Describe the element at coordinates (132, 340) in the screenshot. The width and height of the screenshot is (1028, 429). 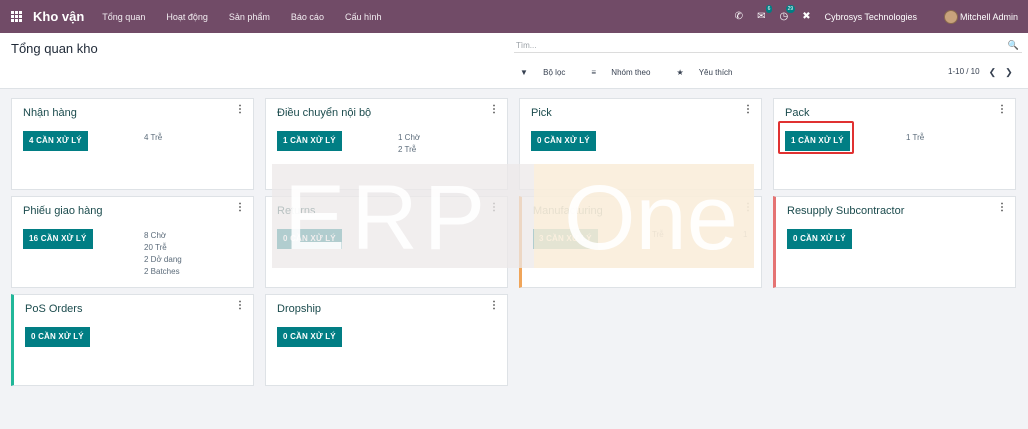
I see `card-pos-orders: PoS Orders ⋮ 0 CẦN XỬ LÝ` at that location.